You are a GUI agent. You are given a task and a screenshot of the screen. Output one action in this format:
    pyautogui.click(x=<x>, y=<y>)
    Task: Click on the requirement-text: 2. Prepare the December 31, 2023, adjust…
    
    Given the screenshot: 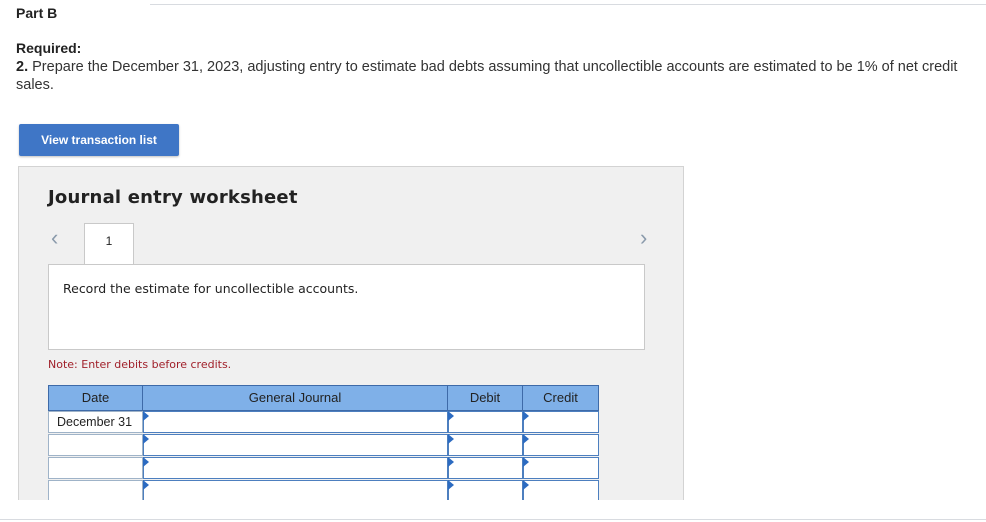 What is the action you would take?
    pyautogui.click(x=491, y=76)
    